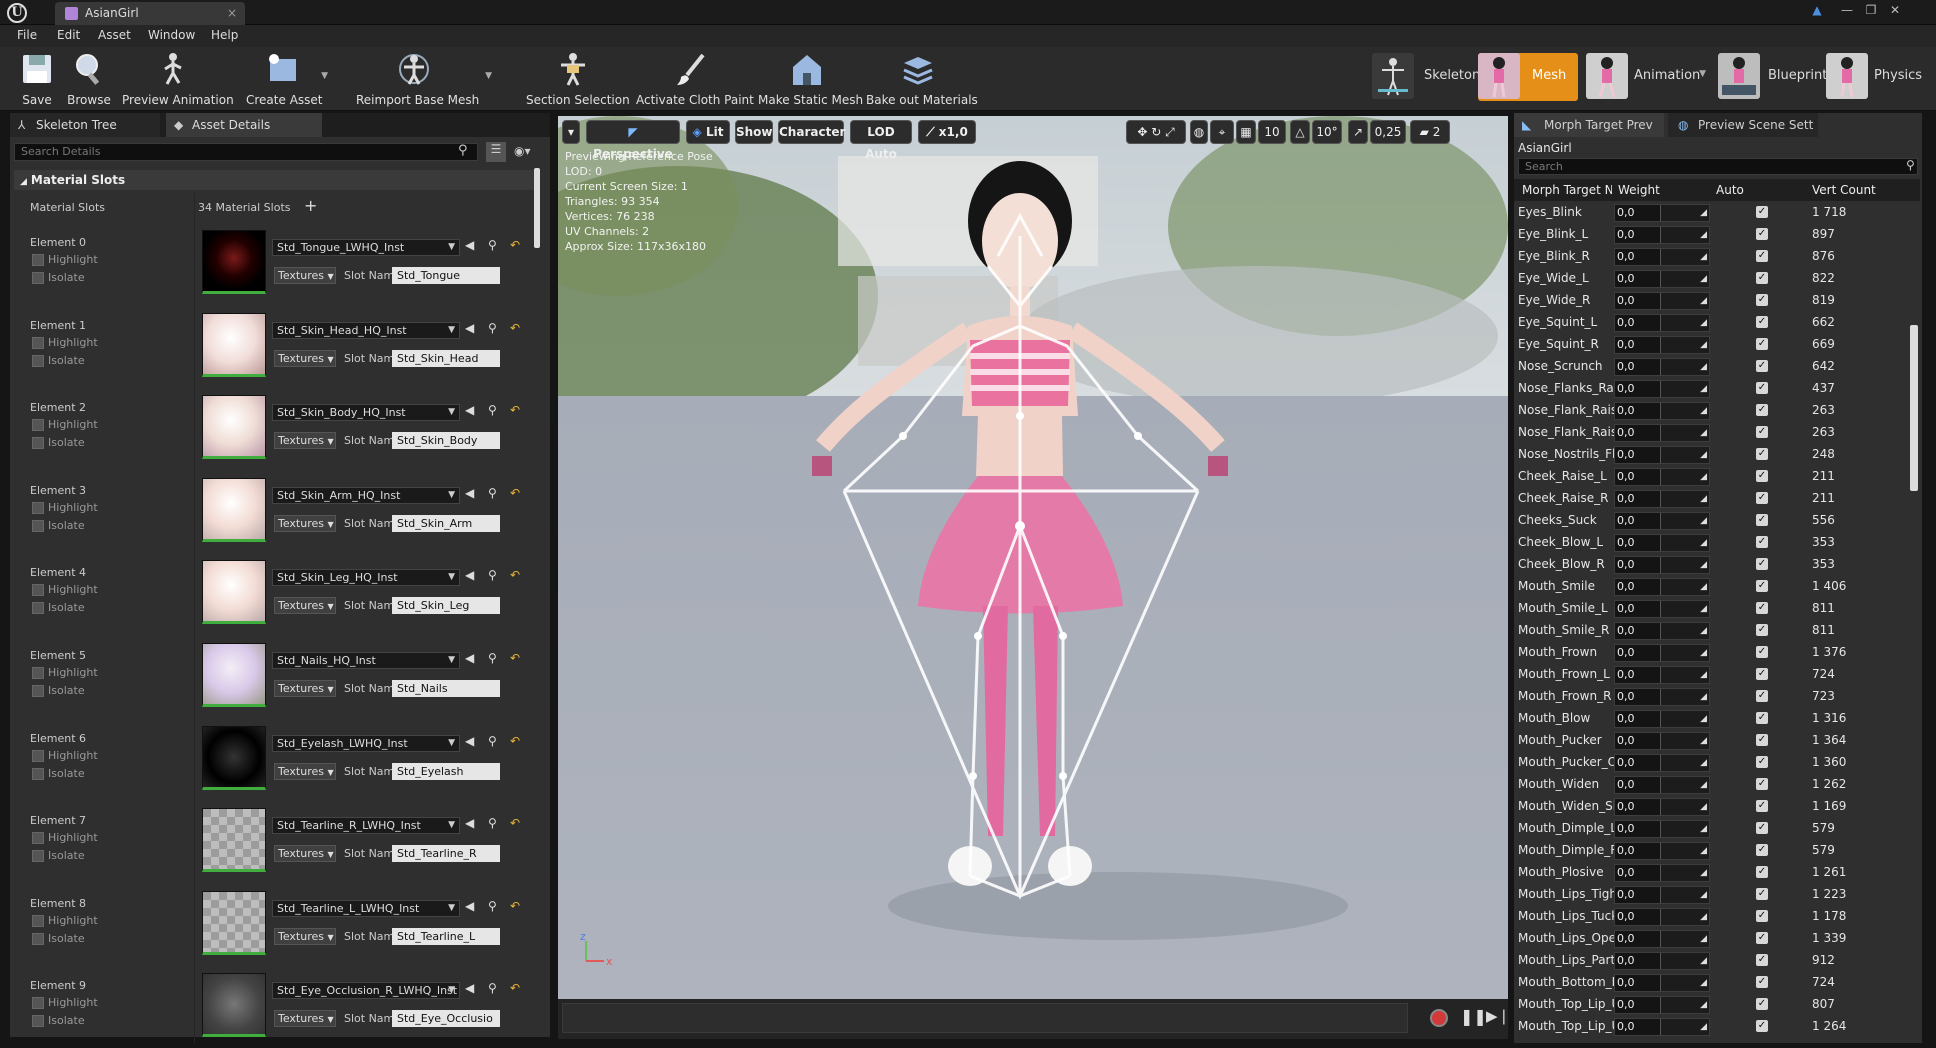  What do you see at coordinates (1714, 741) in the screenshot?
I see `morph-target-row: Mouth_Pucker 0,0 ◢ ✓ 1 364` at bounding box center [1714, 741].